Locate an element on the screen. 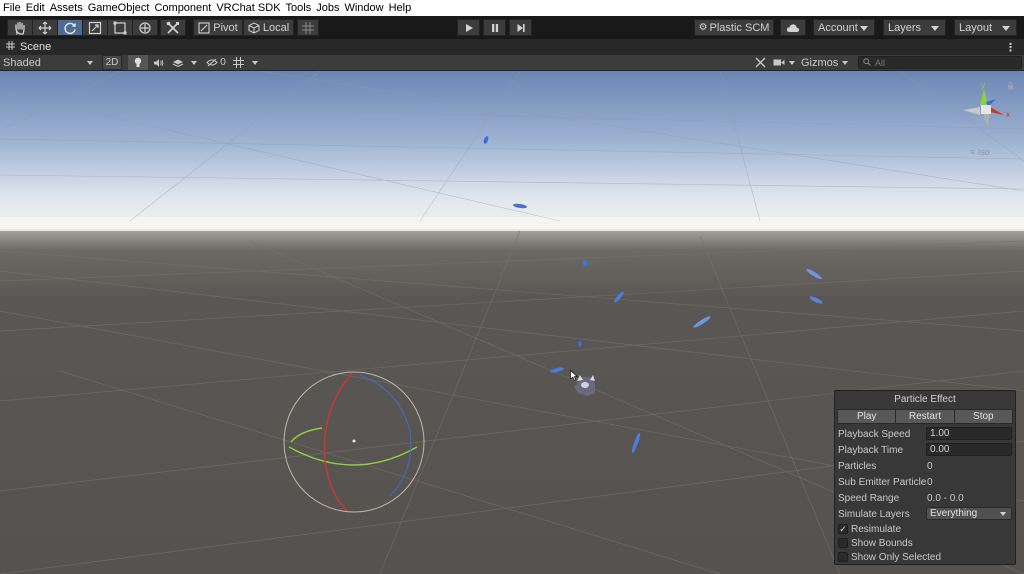 This screenshot has width=1024, height=574. scene-search-field is located at coordinates (940, 62).